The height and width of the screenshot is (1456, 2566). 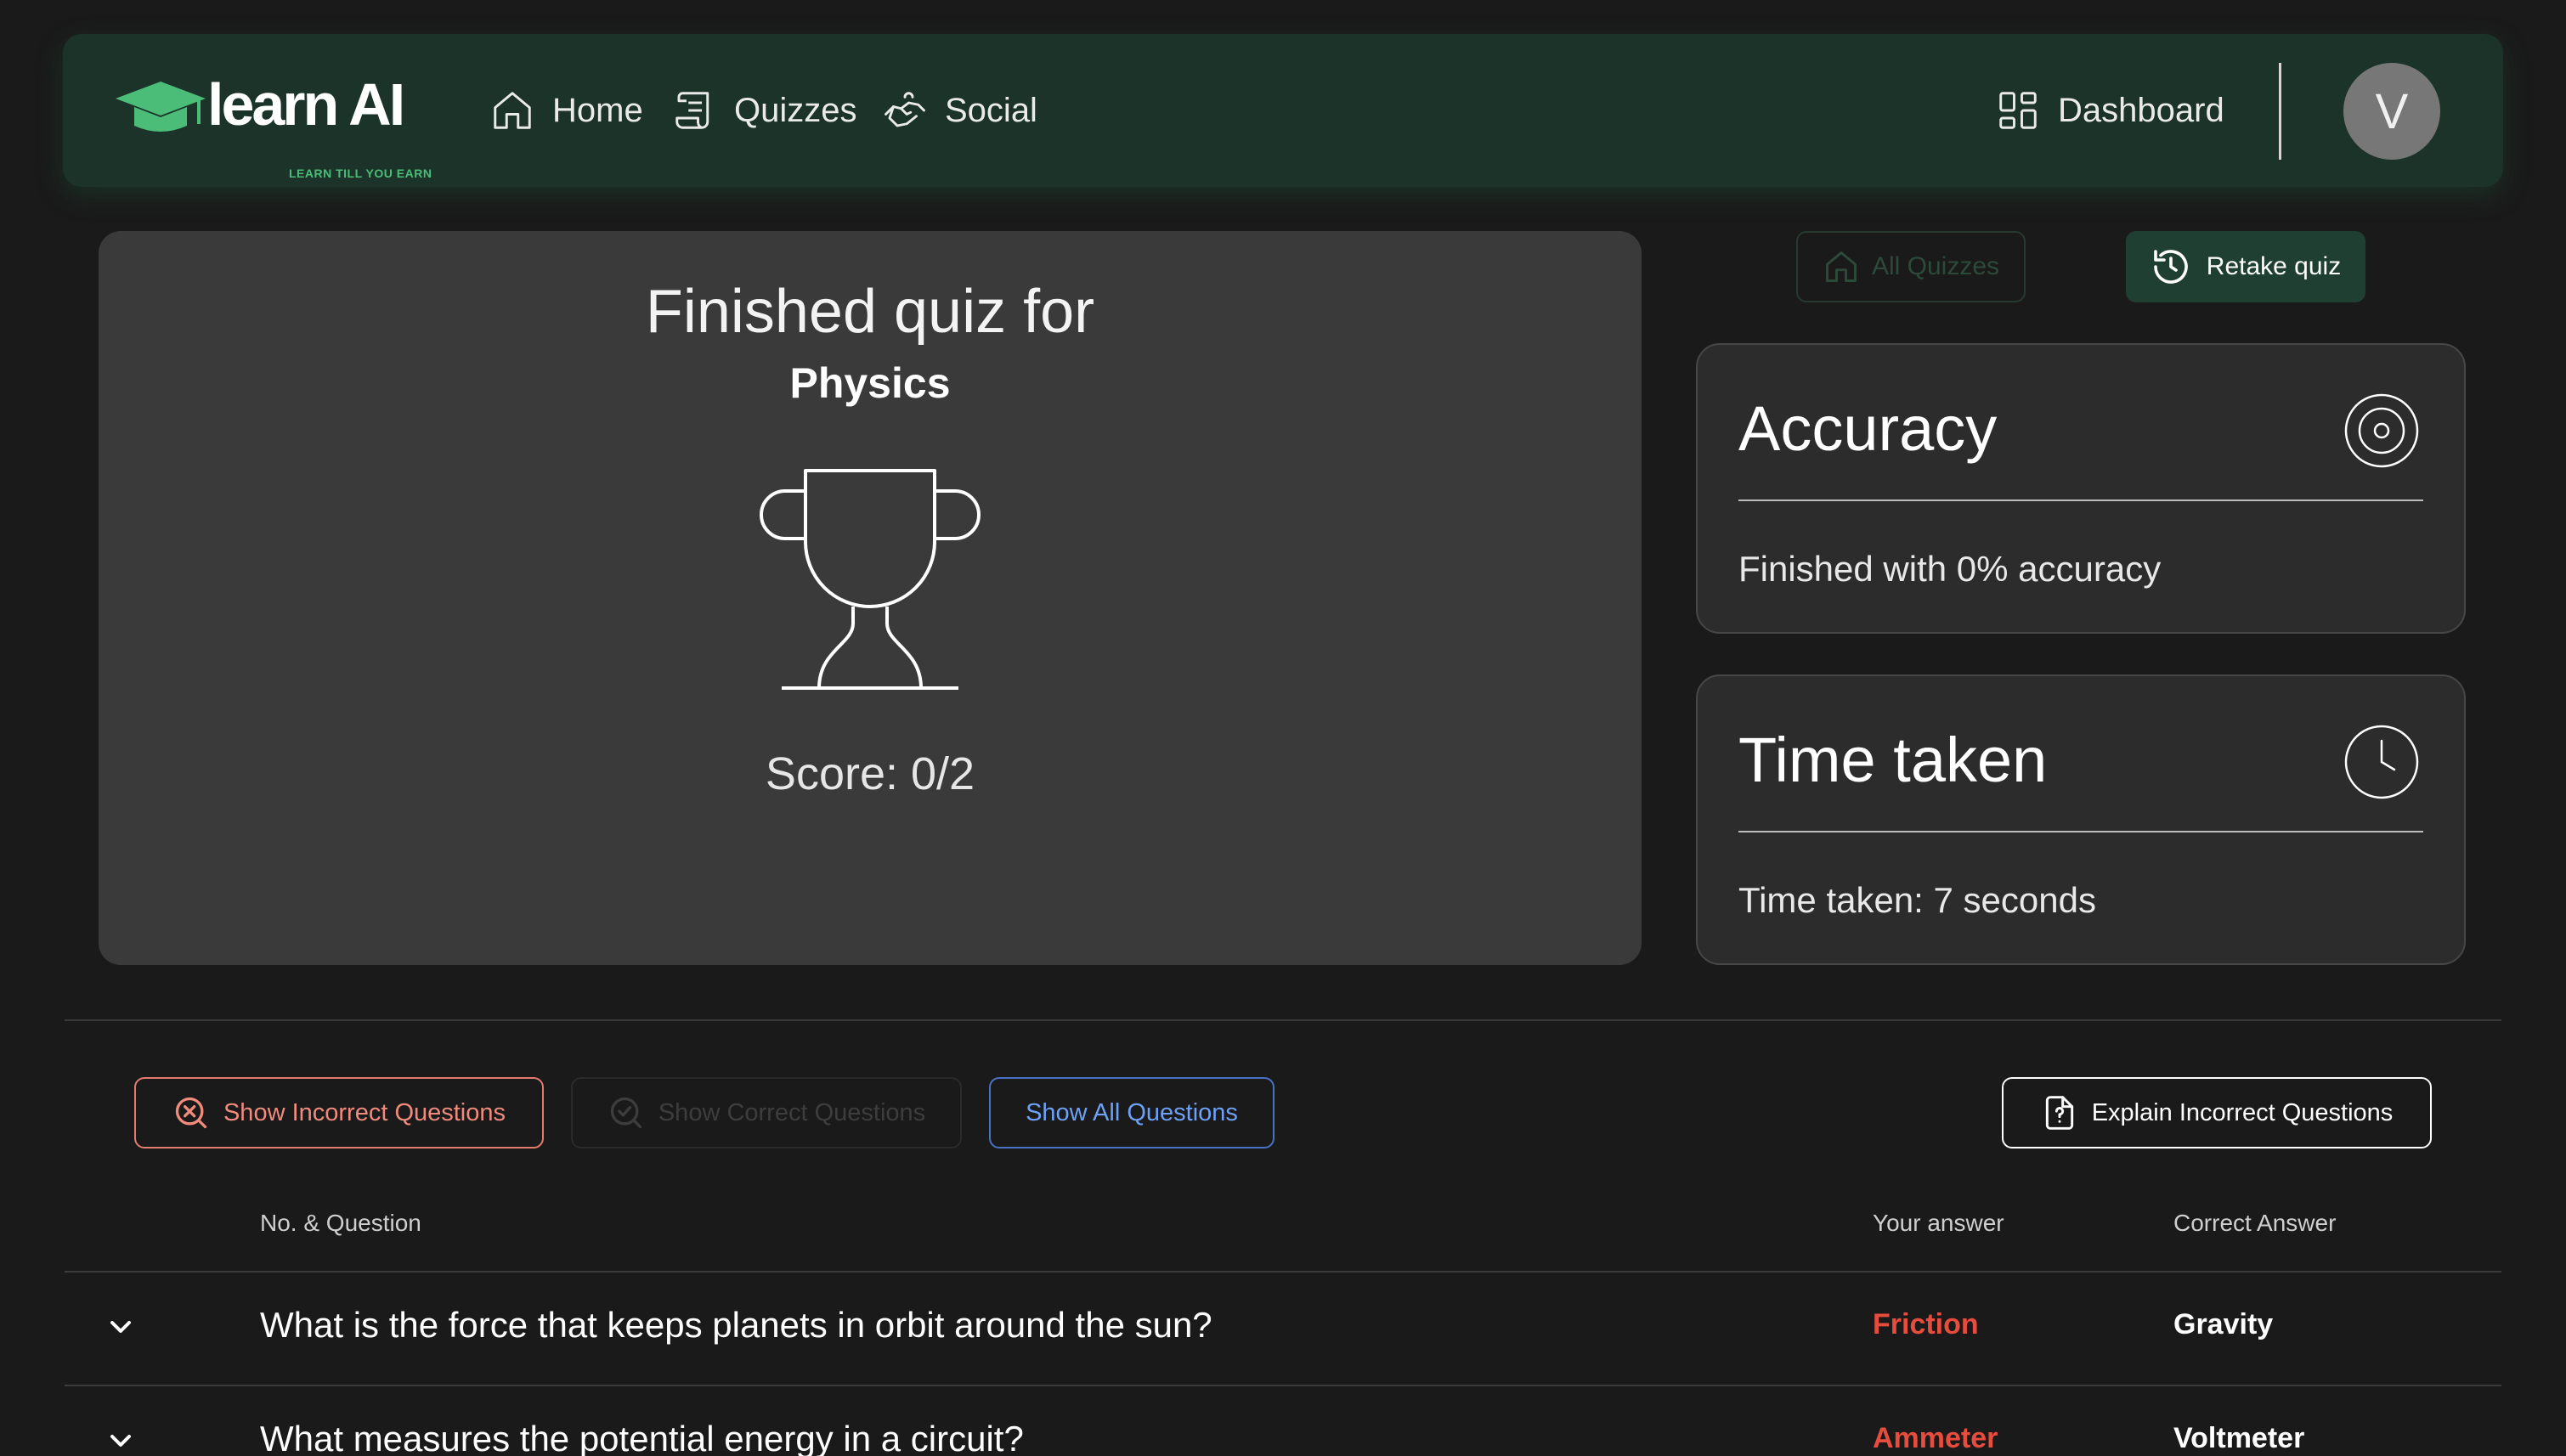 I want to click on show-incorrect-label: Show Incorrect Questions, so click(x=364, y=1112).